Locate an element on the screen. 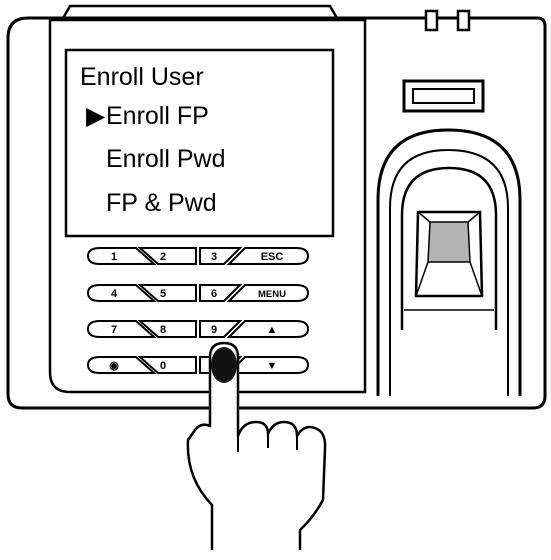 This screenshot has width=551, height=560. key-1-label: 1 is located at coordinates (114, 257).